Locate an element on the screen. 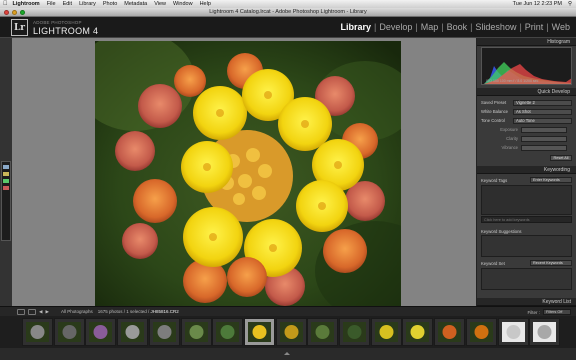 This screenshot has width=576, height=360. left-panel-toggle is located at coordinates (6, 201).